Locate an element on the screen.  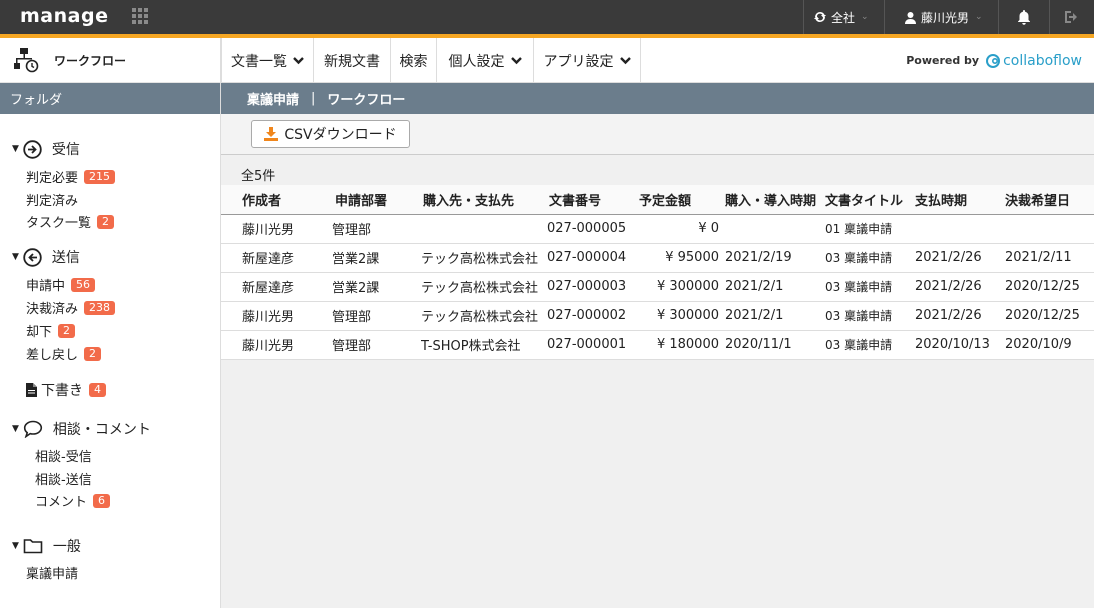
cell-purchase-date is located at coordinates (775, 229).